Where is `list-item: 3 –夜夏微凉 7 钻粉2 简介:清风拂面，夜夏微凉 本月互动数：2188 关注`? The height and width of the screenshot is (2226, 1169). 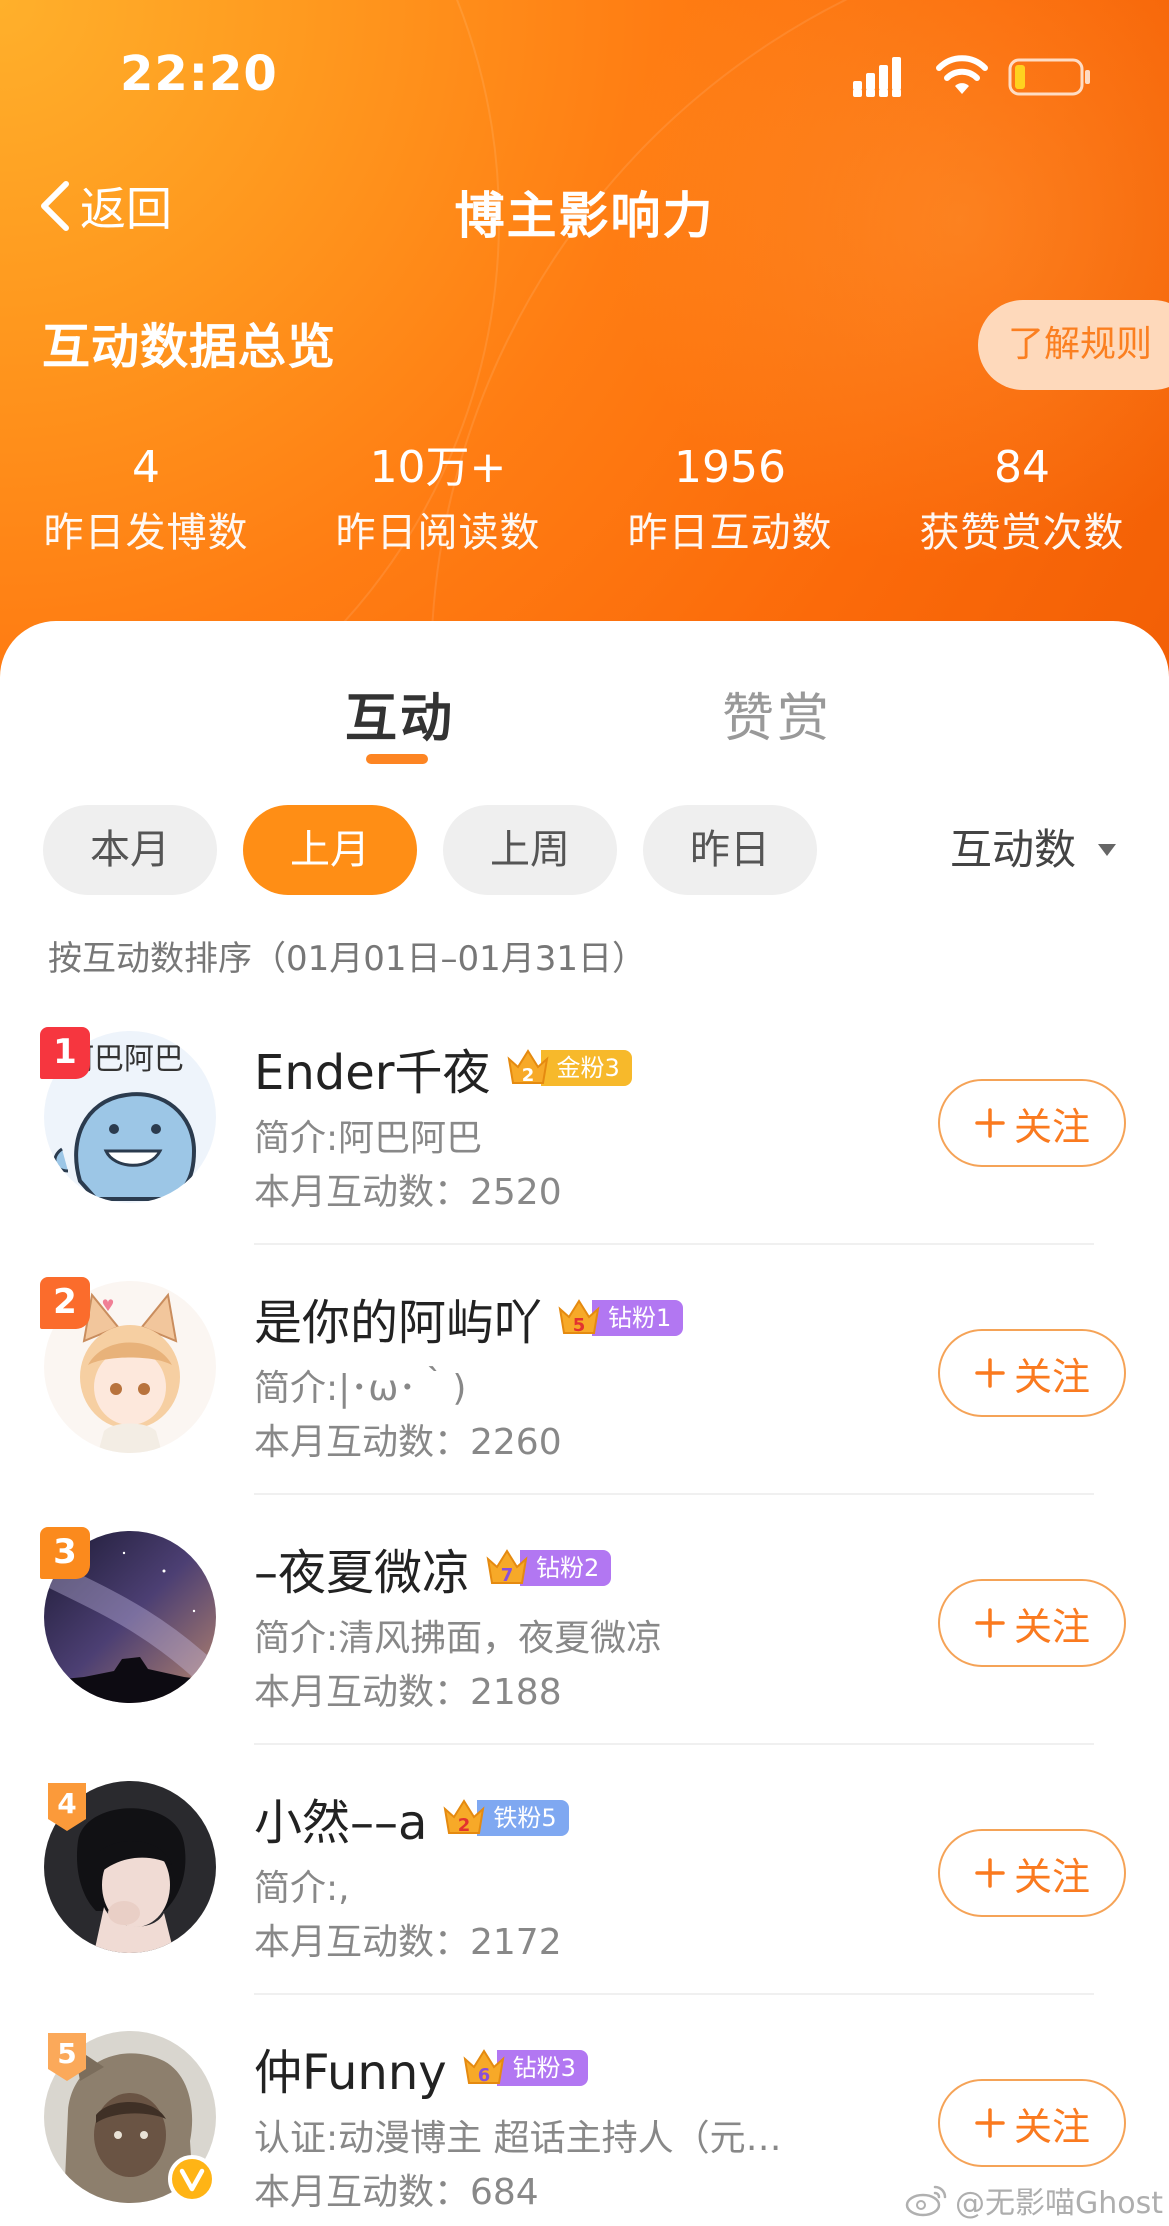 list-item: 3 –夜夏微凉 7 钻粉2 简介:清风拂面，夜夏微凉 本月互动数：2188 关注 is located at coordinates (584, 1626).